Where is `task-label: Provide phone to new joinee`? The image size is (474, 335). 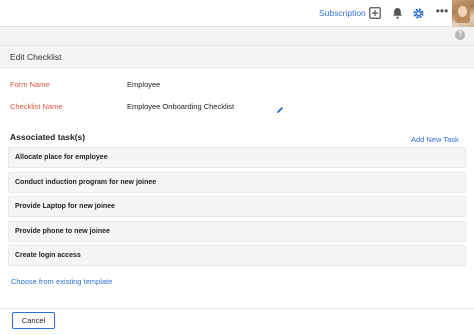
task-label: Provide phone to new joinee is located at coordinates (62, 231).